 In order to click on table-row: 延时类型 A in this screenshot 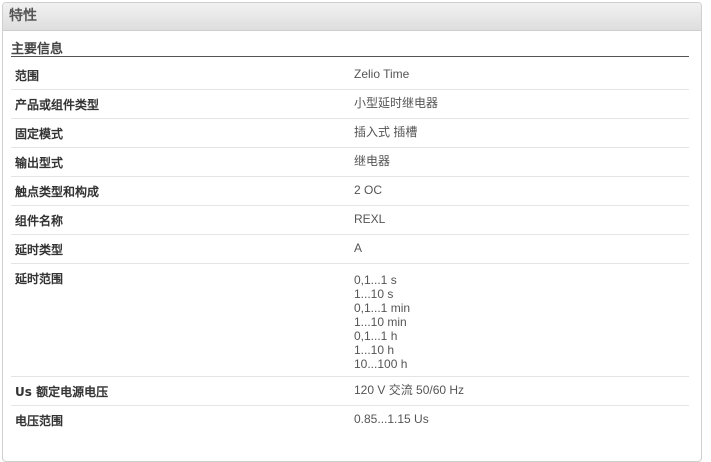, I will do `click(350, 249)`.